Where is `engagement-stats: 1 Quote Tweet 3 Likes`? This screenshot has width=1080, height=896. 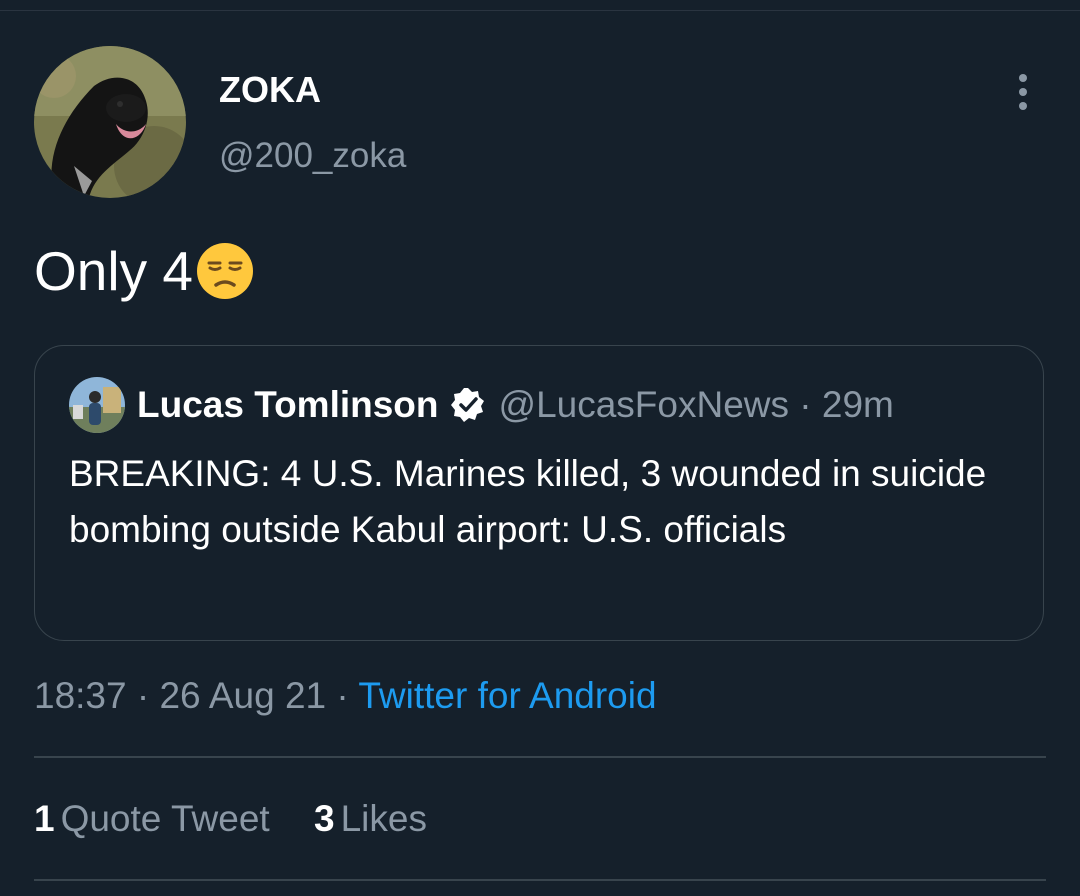
engagement-stats: 1 Quote Tweet 3 Likes is located at coordinates (247, 819).